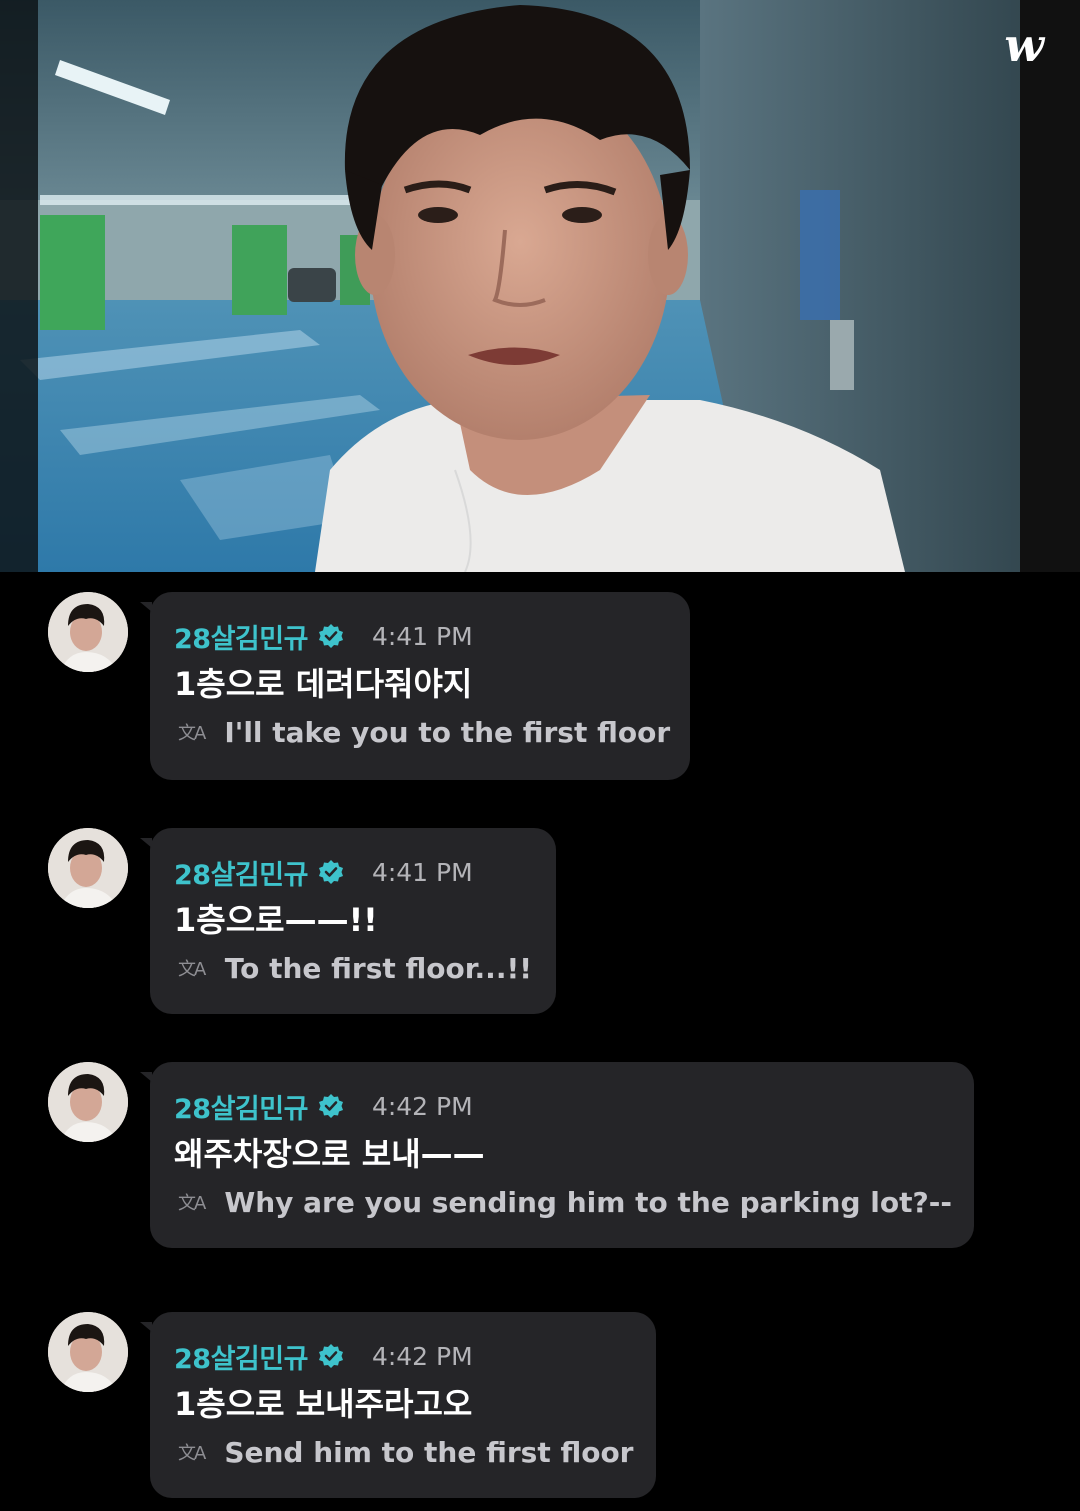  I want to click on message-text: 1층으로 데려다줘야지, so click(323, 684).